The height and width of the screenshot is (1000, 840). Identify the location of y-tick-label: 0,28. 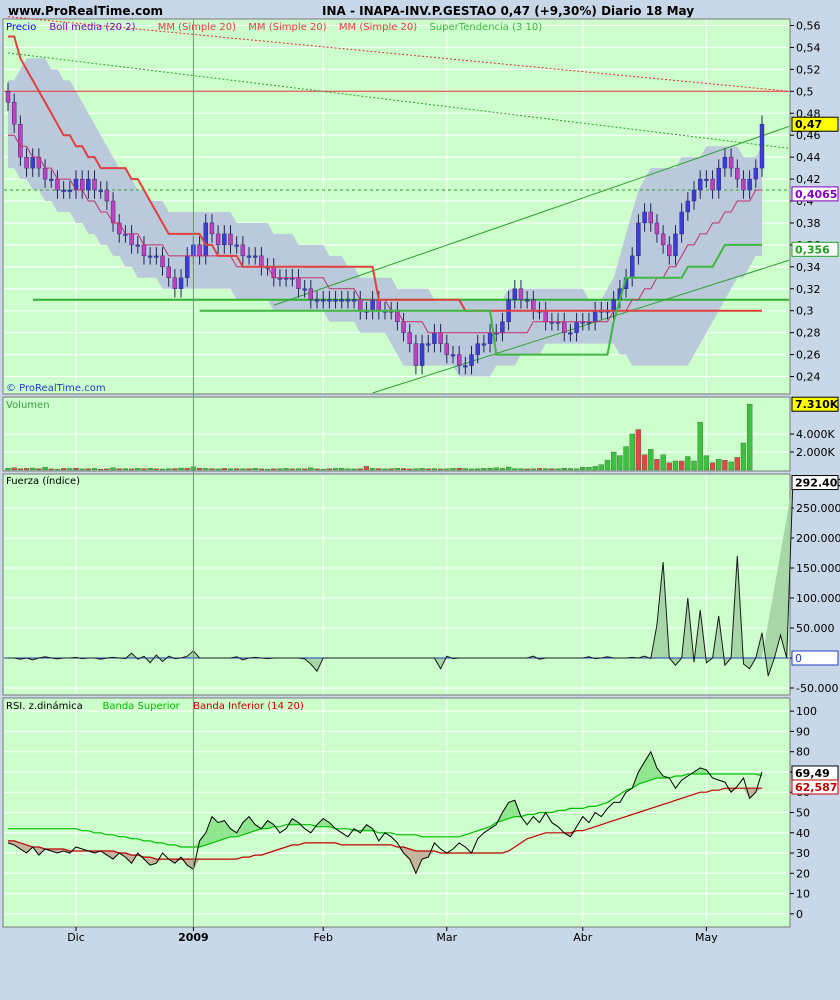
(808, 333).